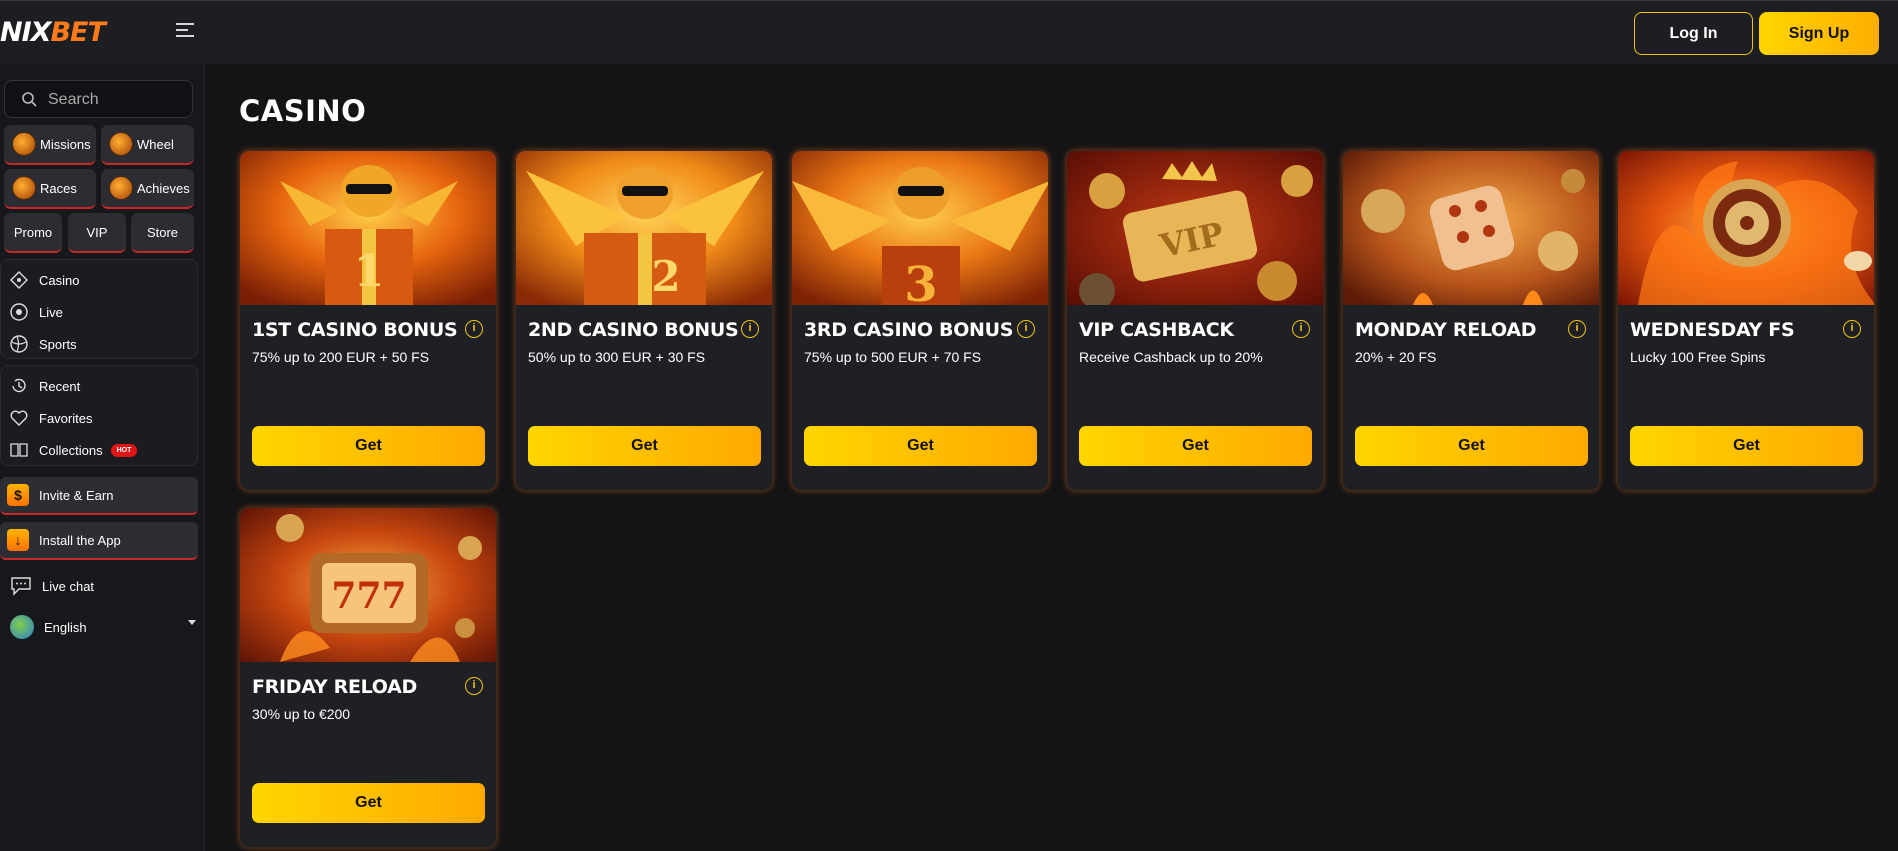 The height and width of the screenshot is (851, 1898). Describe the element at coordinates (59, 280) in the screenshot. I see `nav-label: Casino` at that location.